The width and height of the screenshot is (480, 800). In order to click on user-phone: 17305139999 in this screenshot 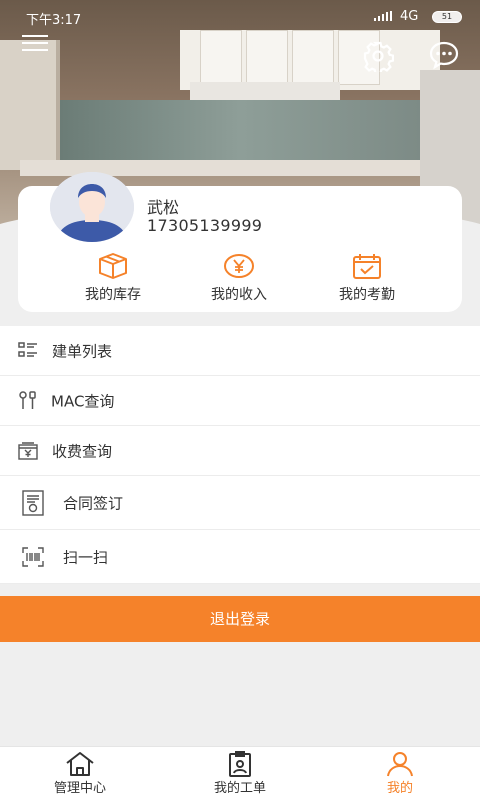, I will do `click(205, 225)`.